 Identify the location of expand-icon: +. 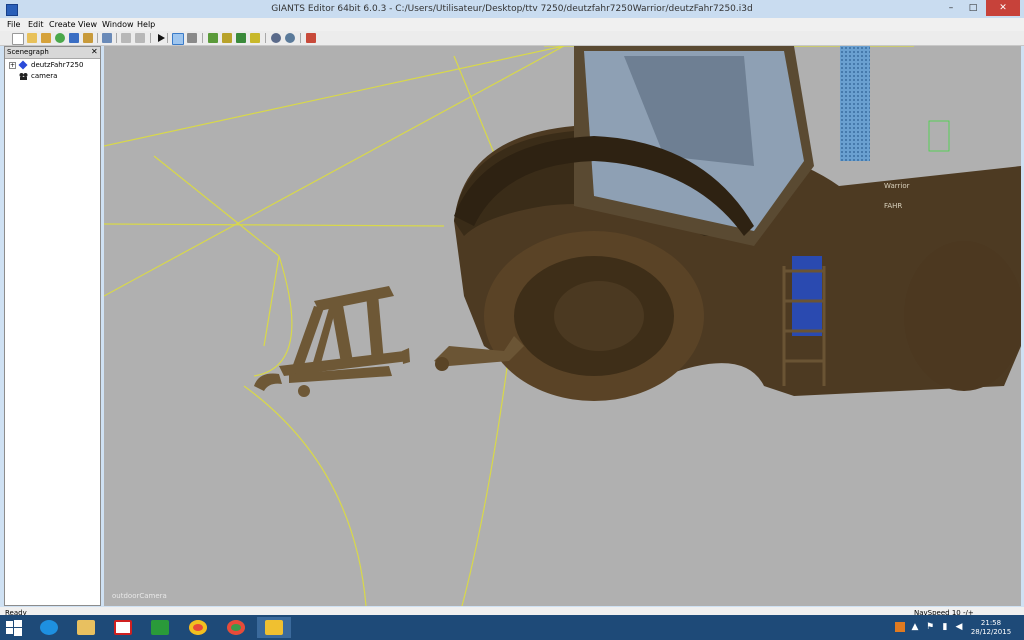
(12, 65).